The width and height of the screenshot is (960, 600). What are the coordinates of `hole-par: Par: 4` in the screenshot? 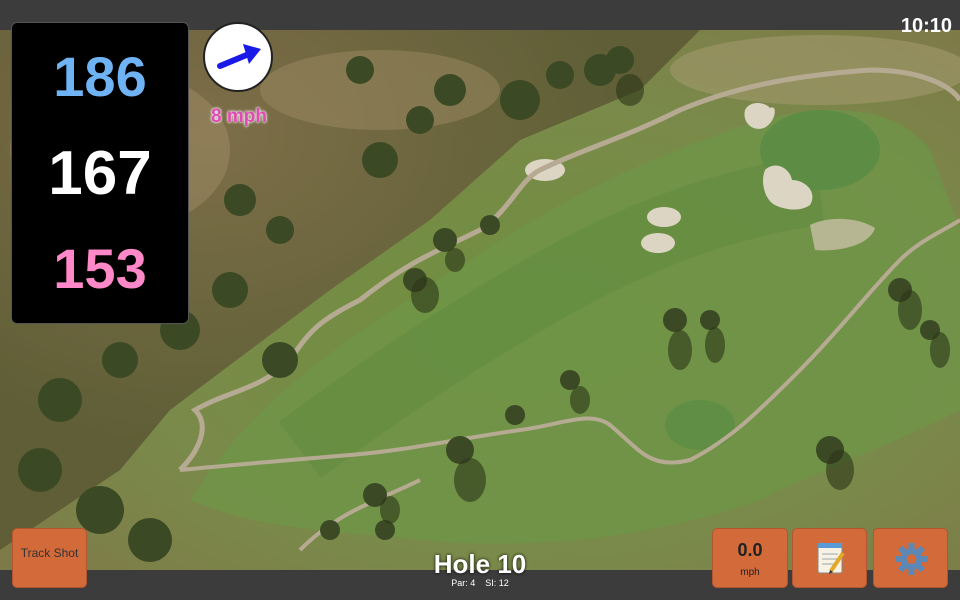 It's located at (463, 583).